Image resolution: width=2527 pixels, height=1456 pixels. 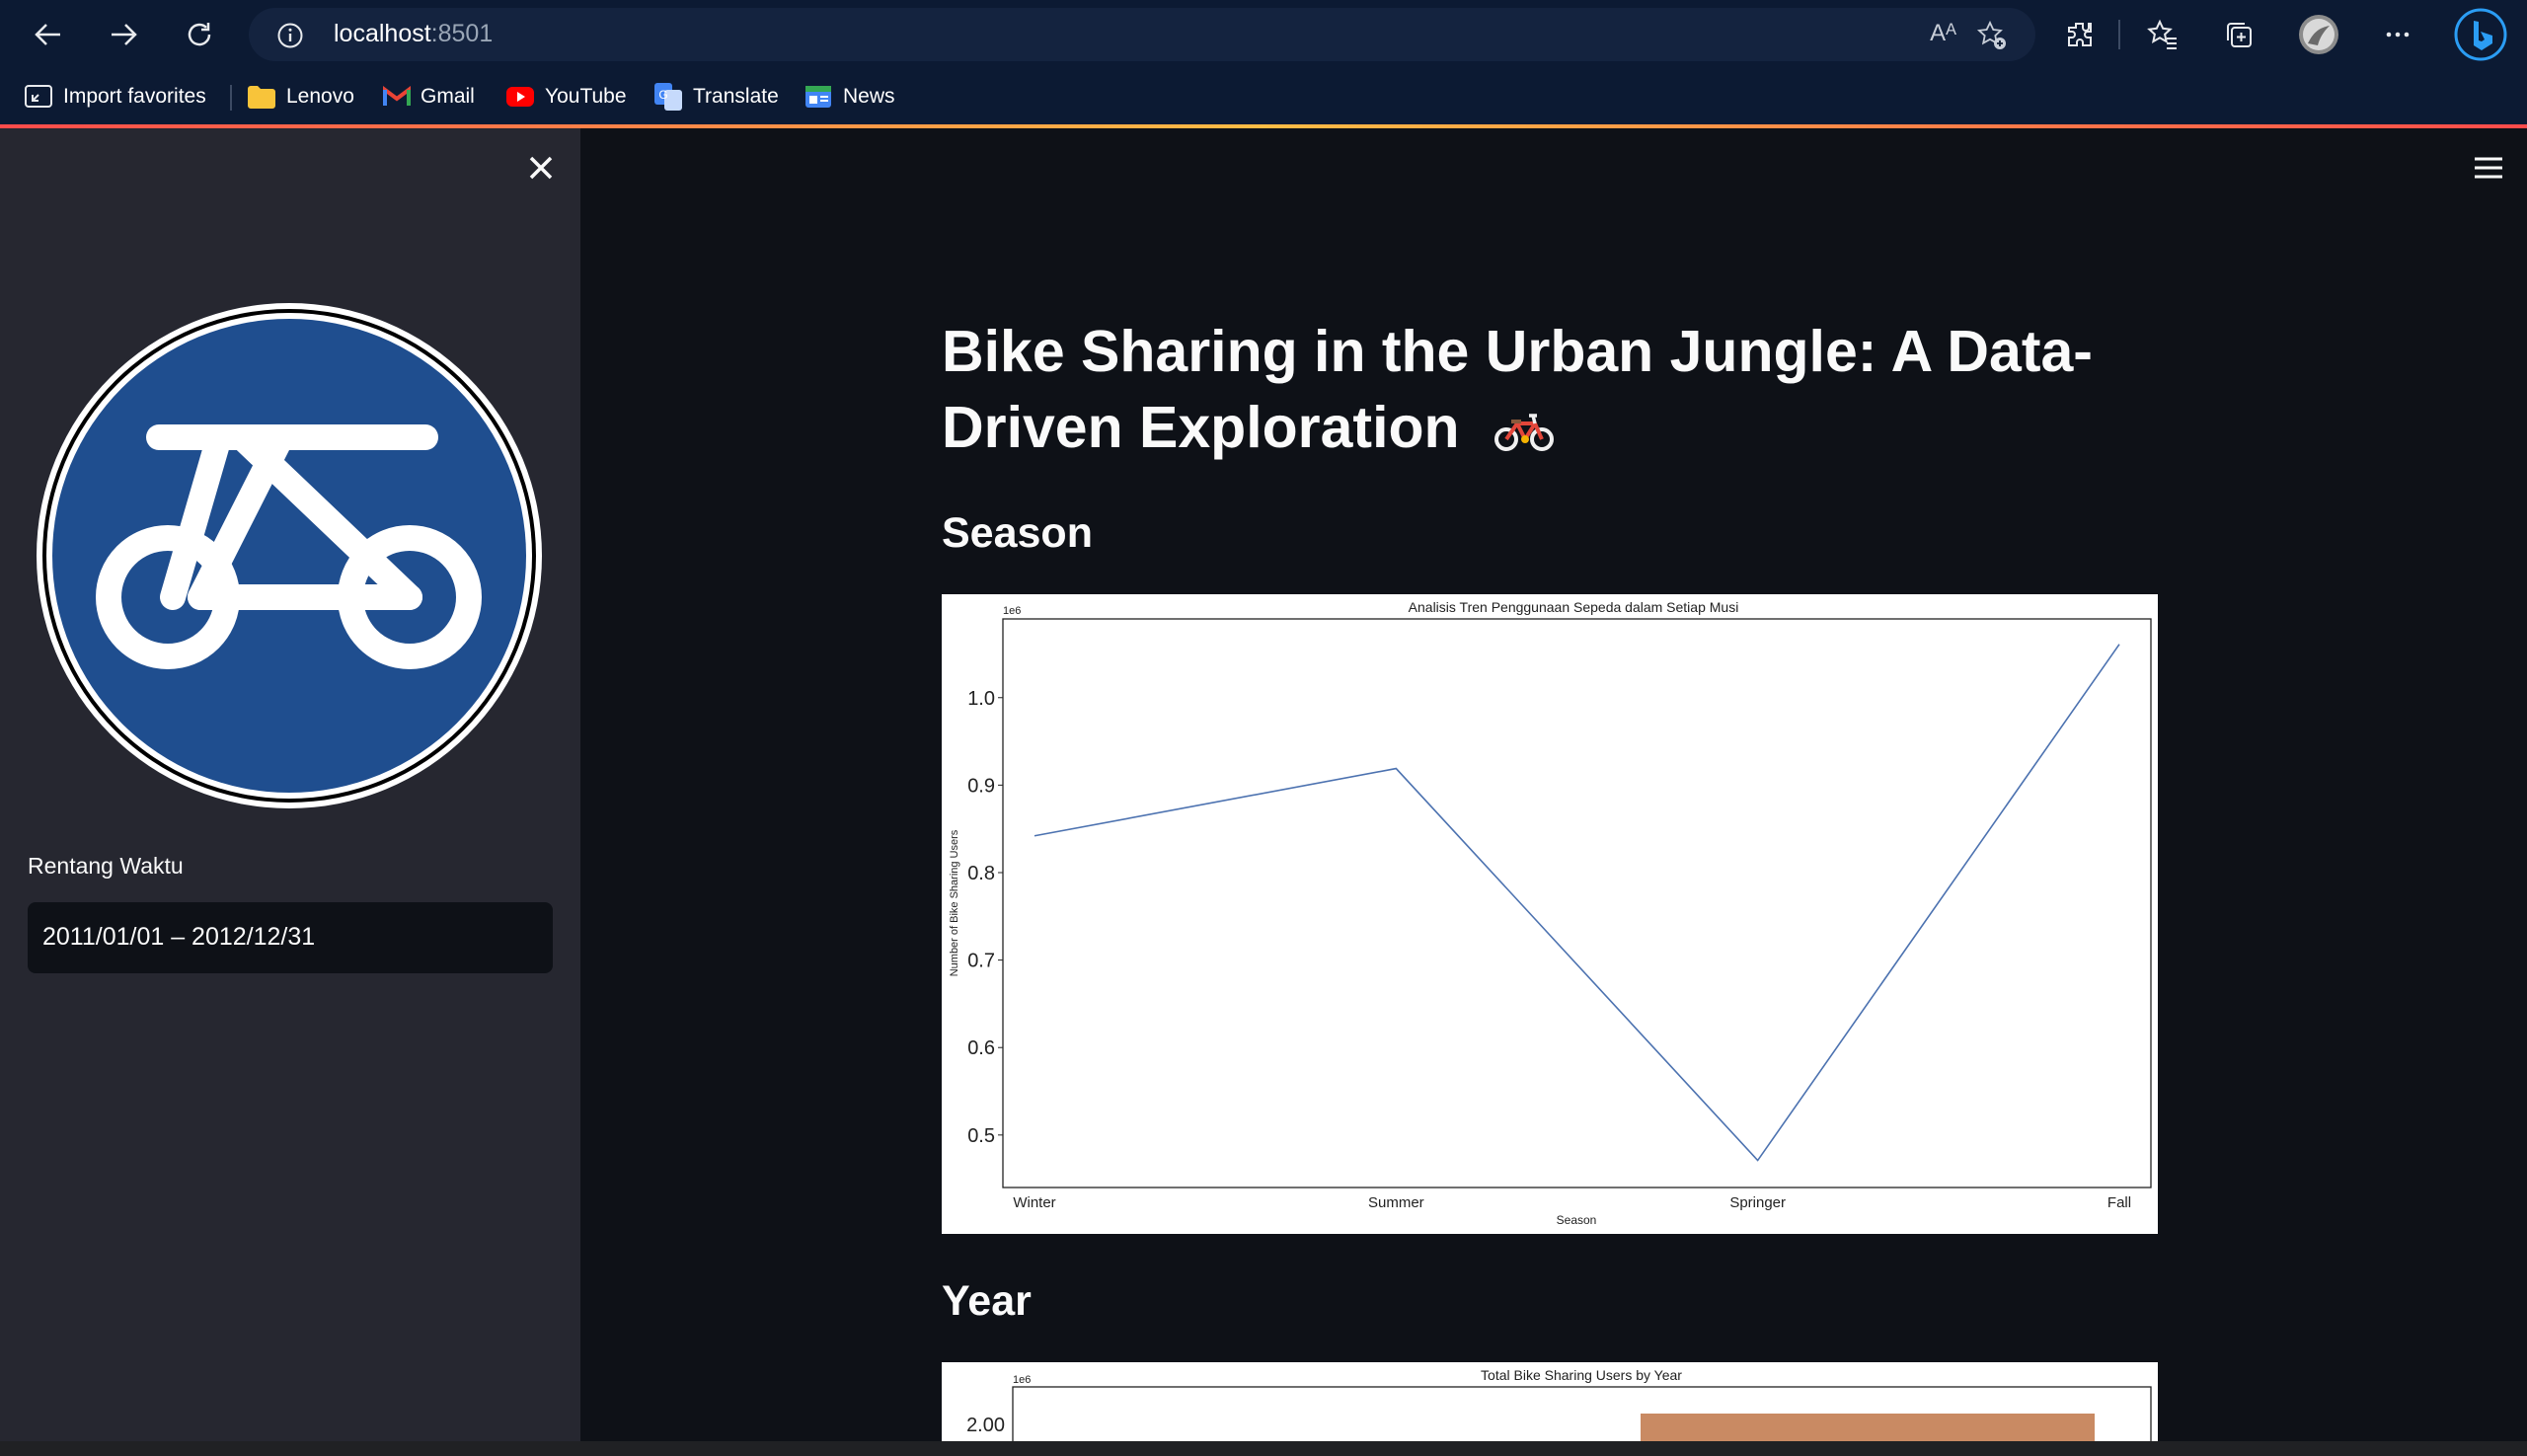 I want to click on bing-button, so click(x=2480, y=34).